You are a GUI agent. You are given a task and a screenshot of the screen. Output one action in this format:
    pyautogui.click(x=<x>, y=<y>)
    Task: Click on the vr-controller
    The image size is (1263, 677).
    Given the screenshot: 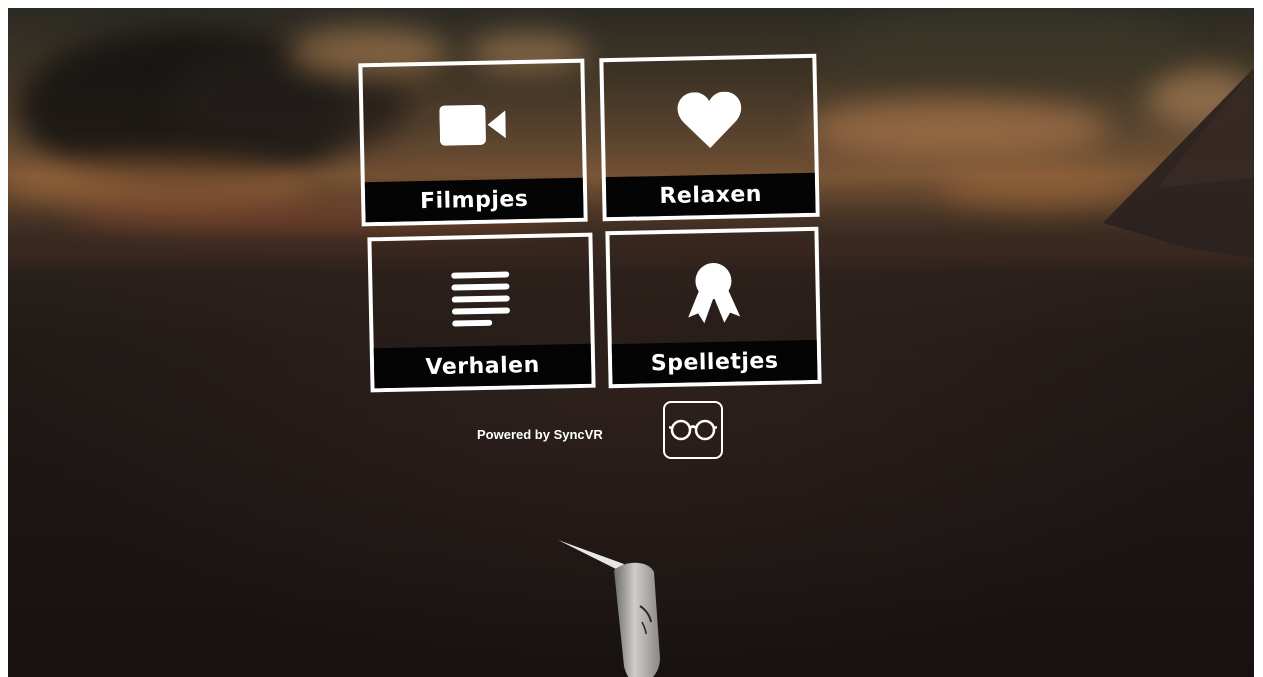 What is the action you would take?
    pyautogui.click(x=609, y=608)
    